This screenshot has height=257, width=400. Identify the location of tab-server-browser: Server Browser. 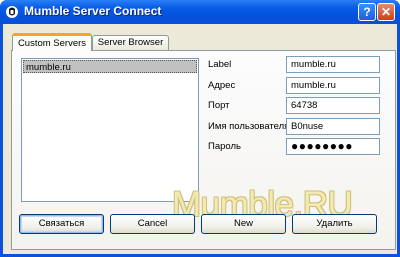
(130, 42).